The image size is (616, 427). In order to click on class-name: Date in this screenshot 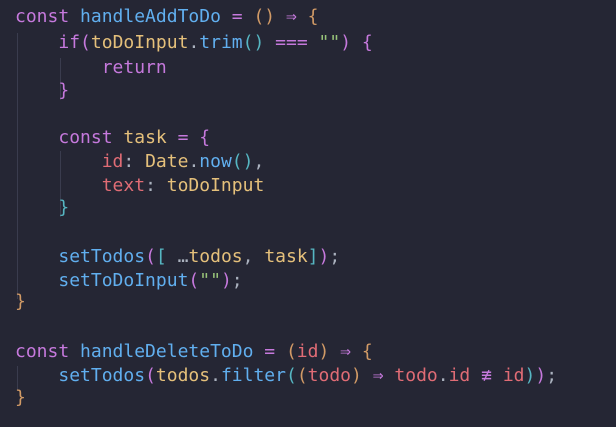, I will do `click(167, 161)`.